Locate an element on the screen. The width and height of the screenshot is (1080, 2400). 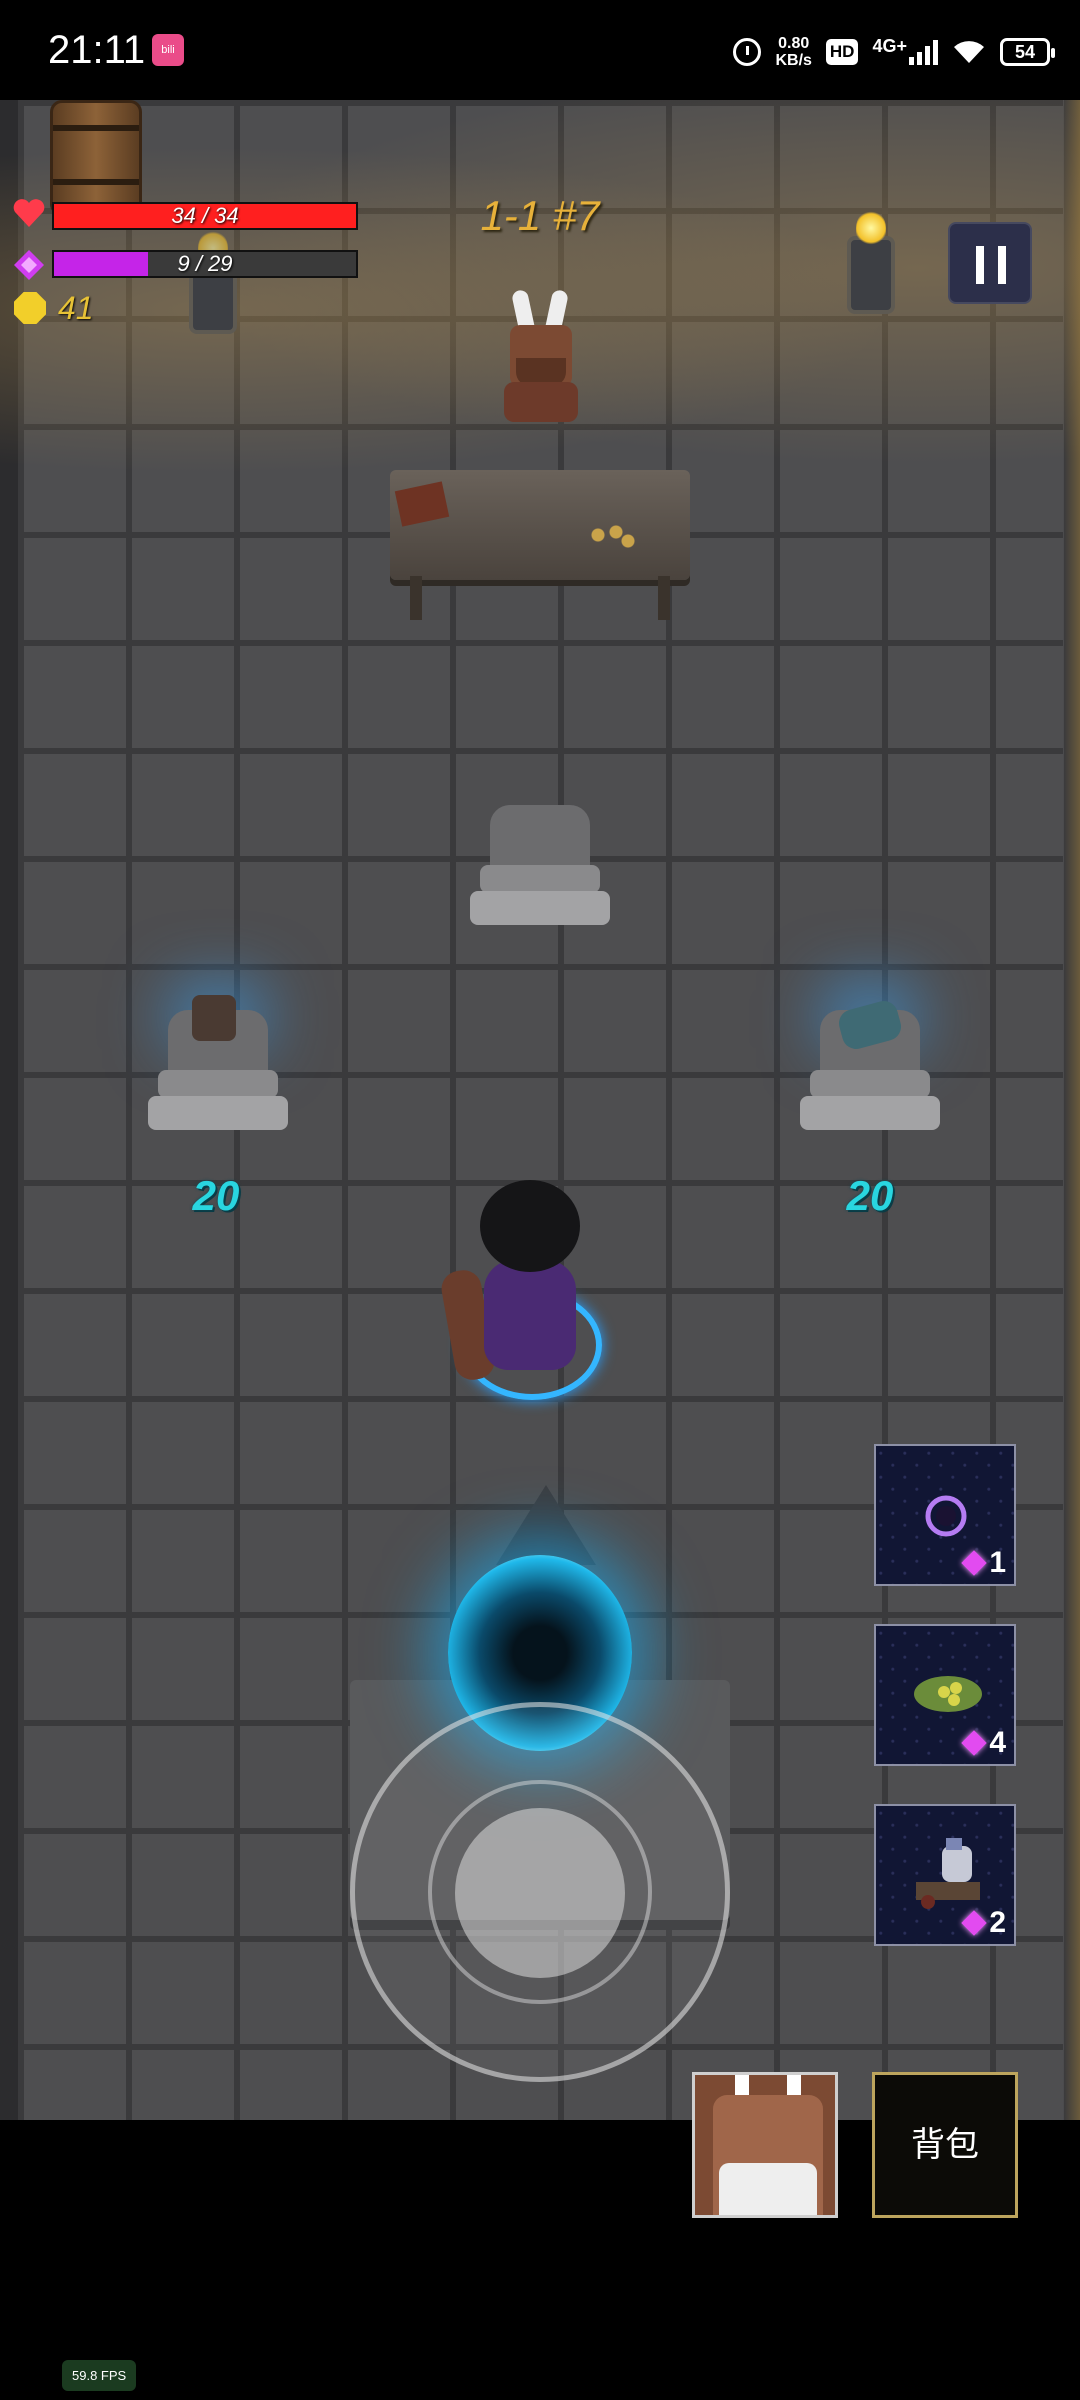
battery-icon: 54 is located at coordinates (1027, 52).